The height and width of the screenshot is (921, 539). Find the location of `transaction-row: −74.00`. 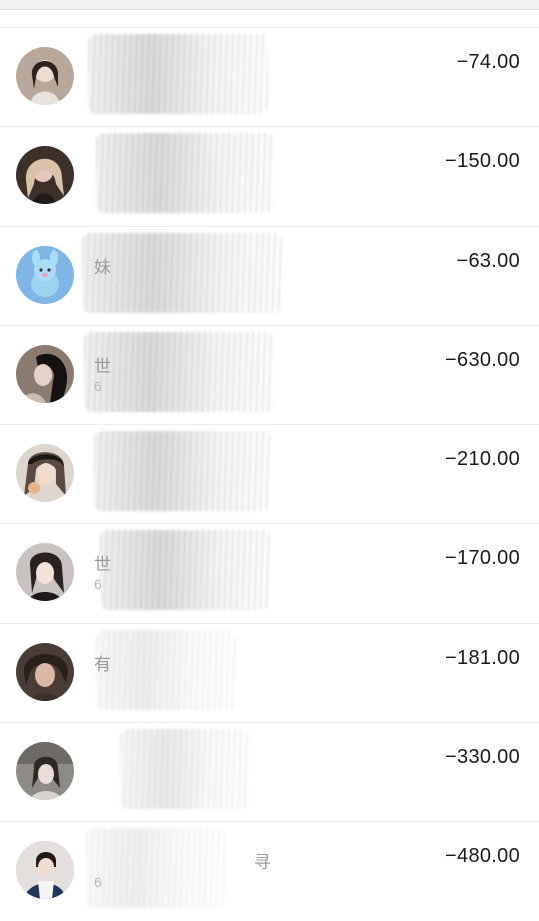

transaction-row: −74.00 is located at coordinates (269, 76).